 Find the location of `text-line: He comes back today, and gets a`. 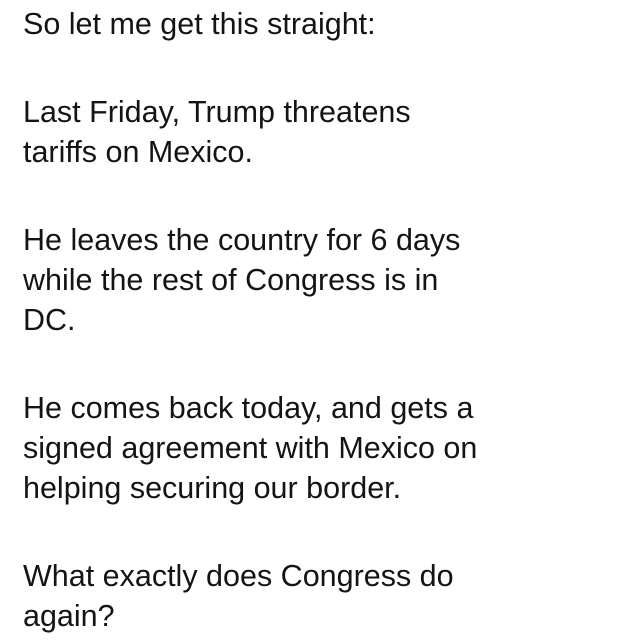

text-line: He comes back today, and gets a is located at coordinates (248, 408).